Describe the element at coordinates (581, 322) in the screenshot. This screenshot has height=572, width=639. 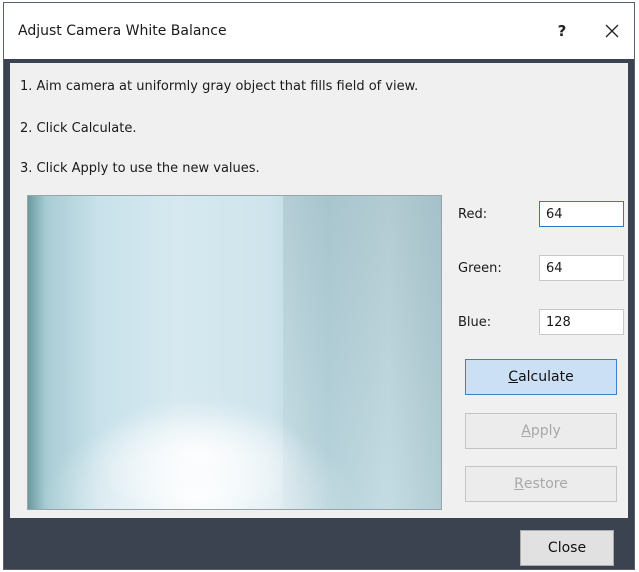
I see `blue-input` at that location.